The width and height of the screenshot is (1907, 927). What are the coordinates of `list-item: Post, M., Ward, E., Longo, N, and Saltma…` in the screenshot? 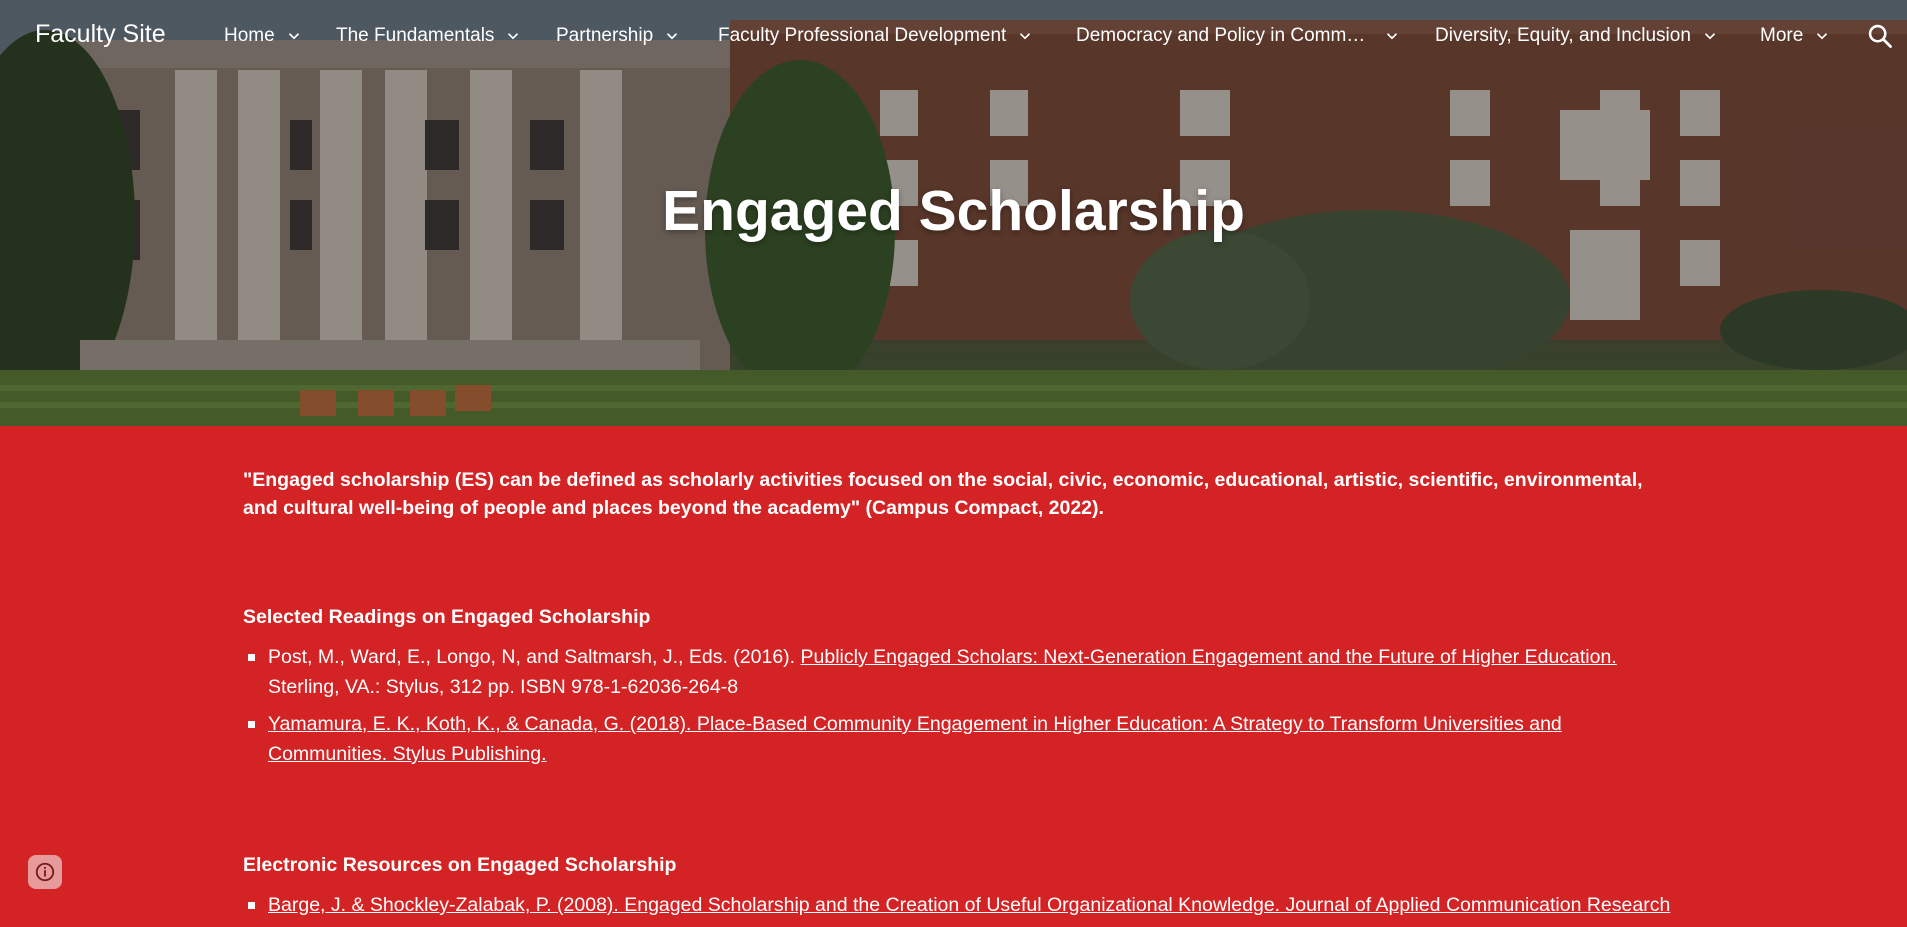 It's located at (958, 672).